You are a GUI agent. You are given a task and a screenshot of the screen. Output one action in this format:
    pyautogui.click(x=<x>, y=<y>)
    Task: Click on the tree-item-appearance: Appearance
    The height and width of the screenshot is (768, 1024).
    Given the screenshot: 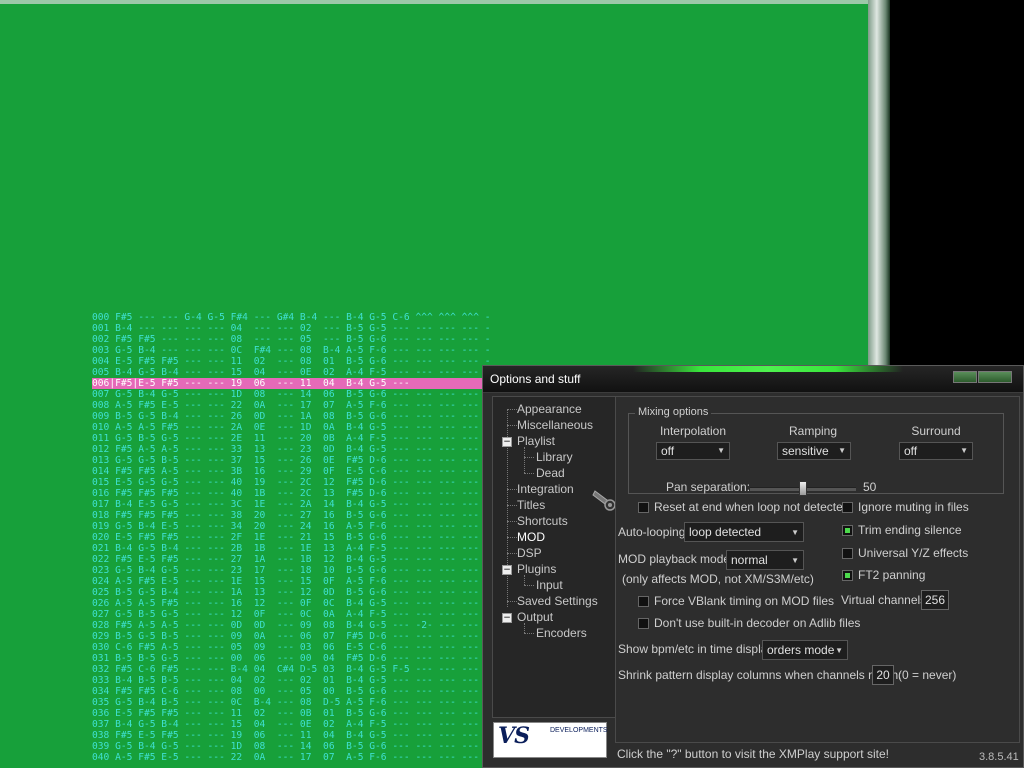 What is the action you would take?
    pyautogui.click(x=549, y=409)
    